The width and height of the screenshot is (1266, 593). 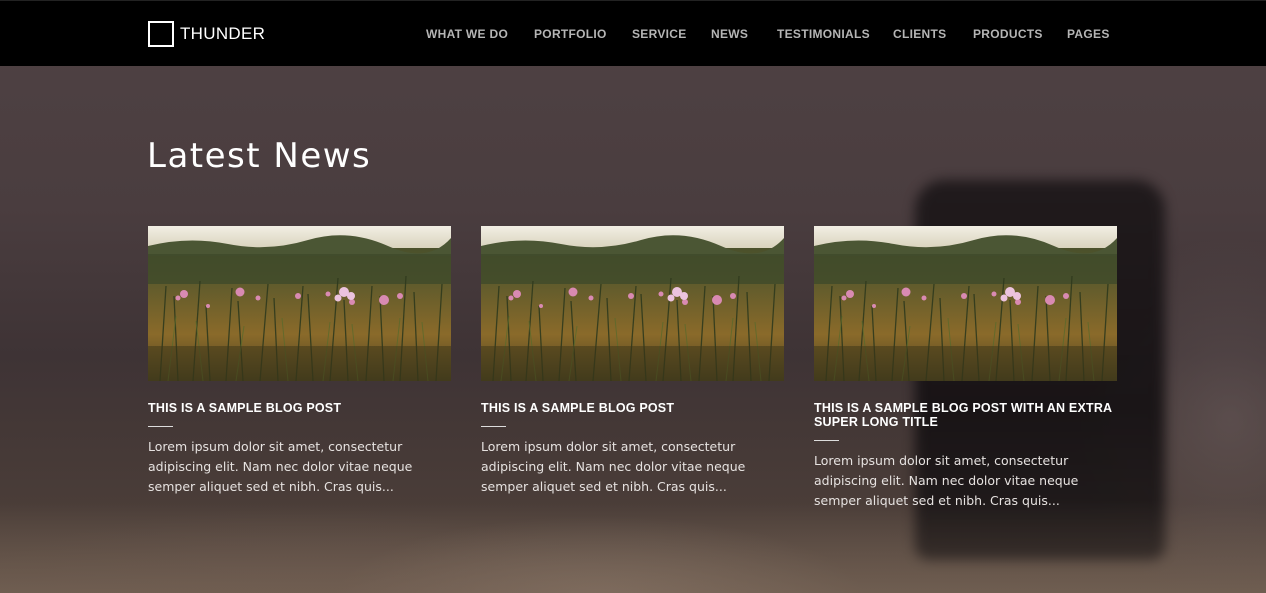 I want to click on logo-link: THUNDER, so click(x=206, y=34).